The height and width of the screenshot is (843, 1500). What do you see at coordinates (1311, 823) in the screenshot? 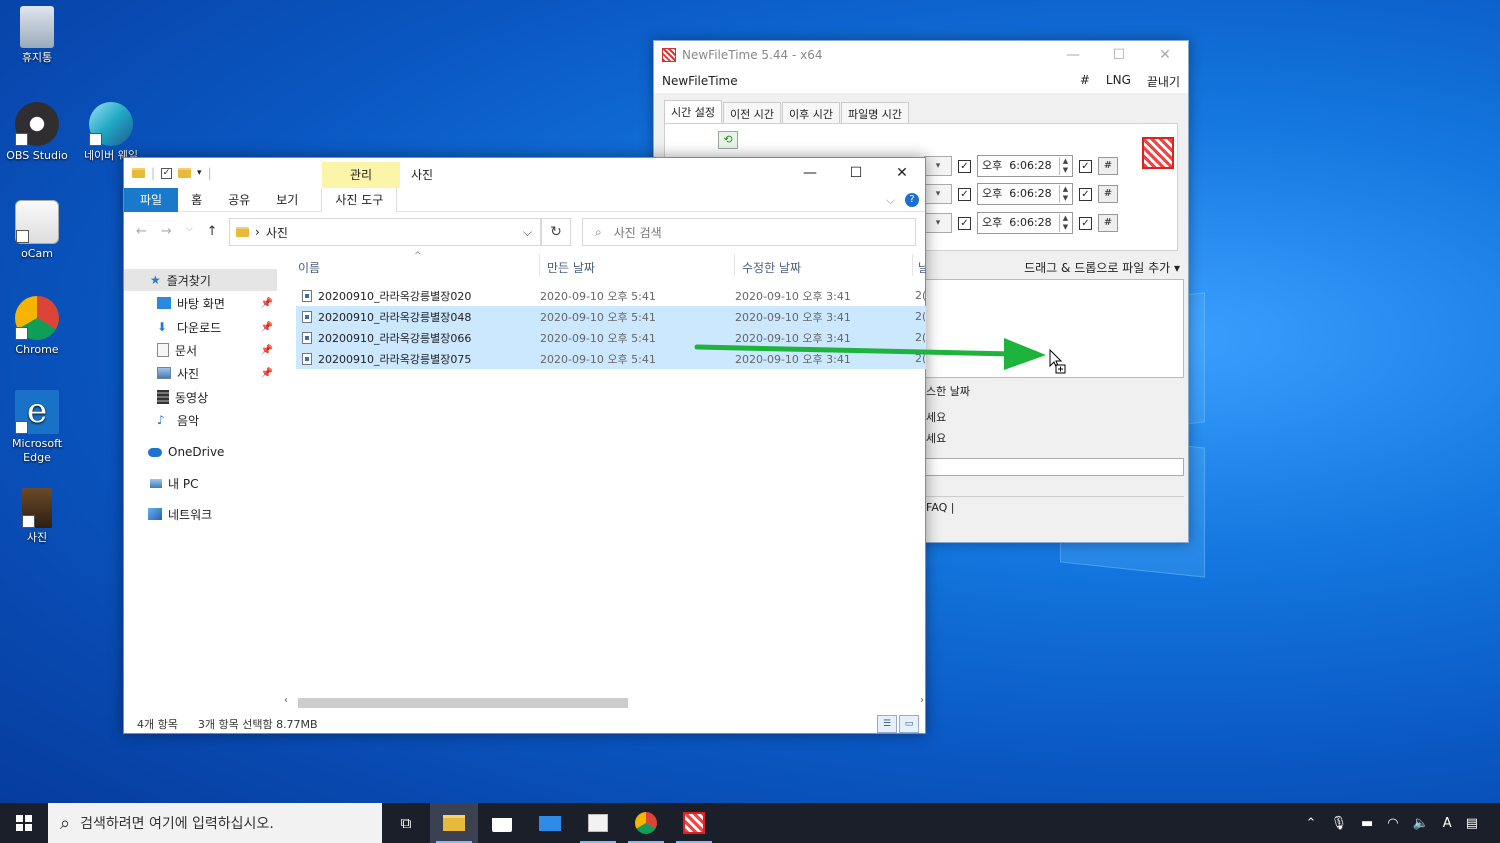
I see `show-hidden-icons-chevron-up-icon: ⌃` at bounding box center [1311, 823].